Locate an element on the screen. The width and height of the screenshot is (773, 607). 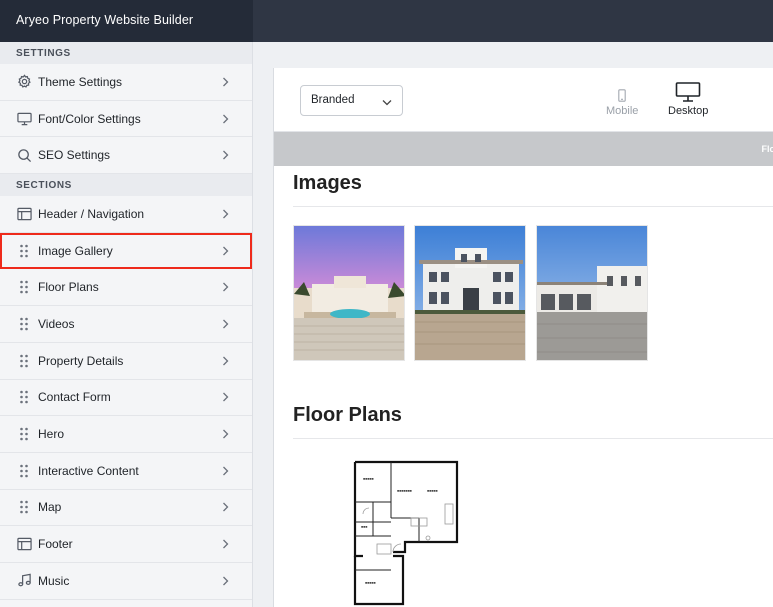
sidebar-item-label: Header / Navigation is located at coordinates (91, 213).